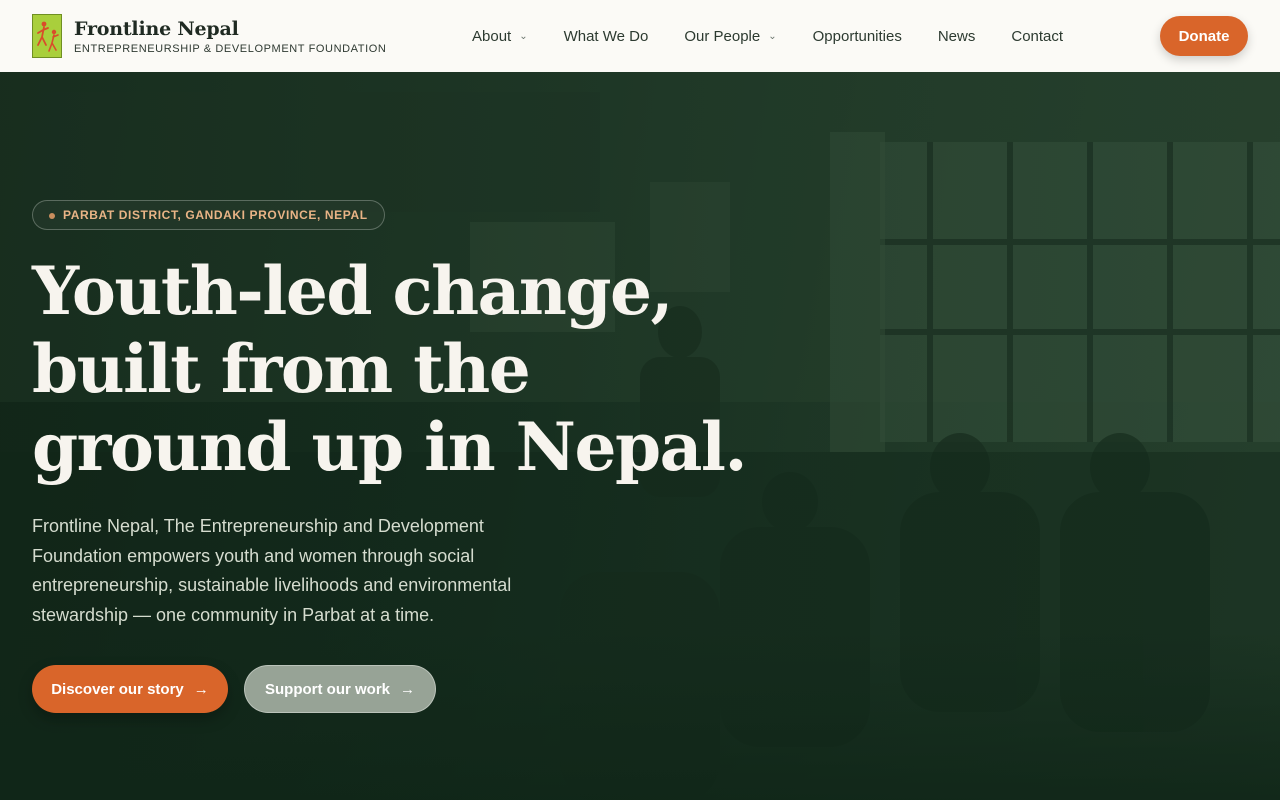 Image resolution: width=1280 pixels, height=800 pixels. I want to click on nav-item-what-we-do: What We Do, so click(606, 36).